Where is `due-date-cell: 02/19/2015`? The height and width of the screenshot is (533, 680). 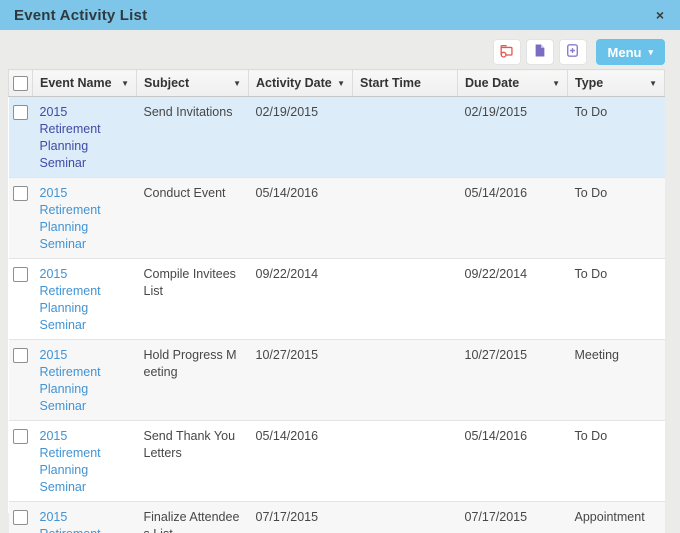 due-date-cell: 02/19/2015 is located at coordinates (512, 137).